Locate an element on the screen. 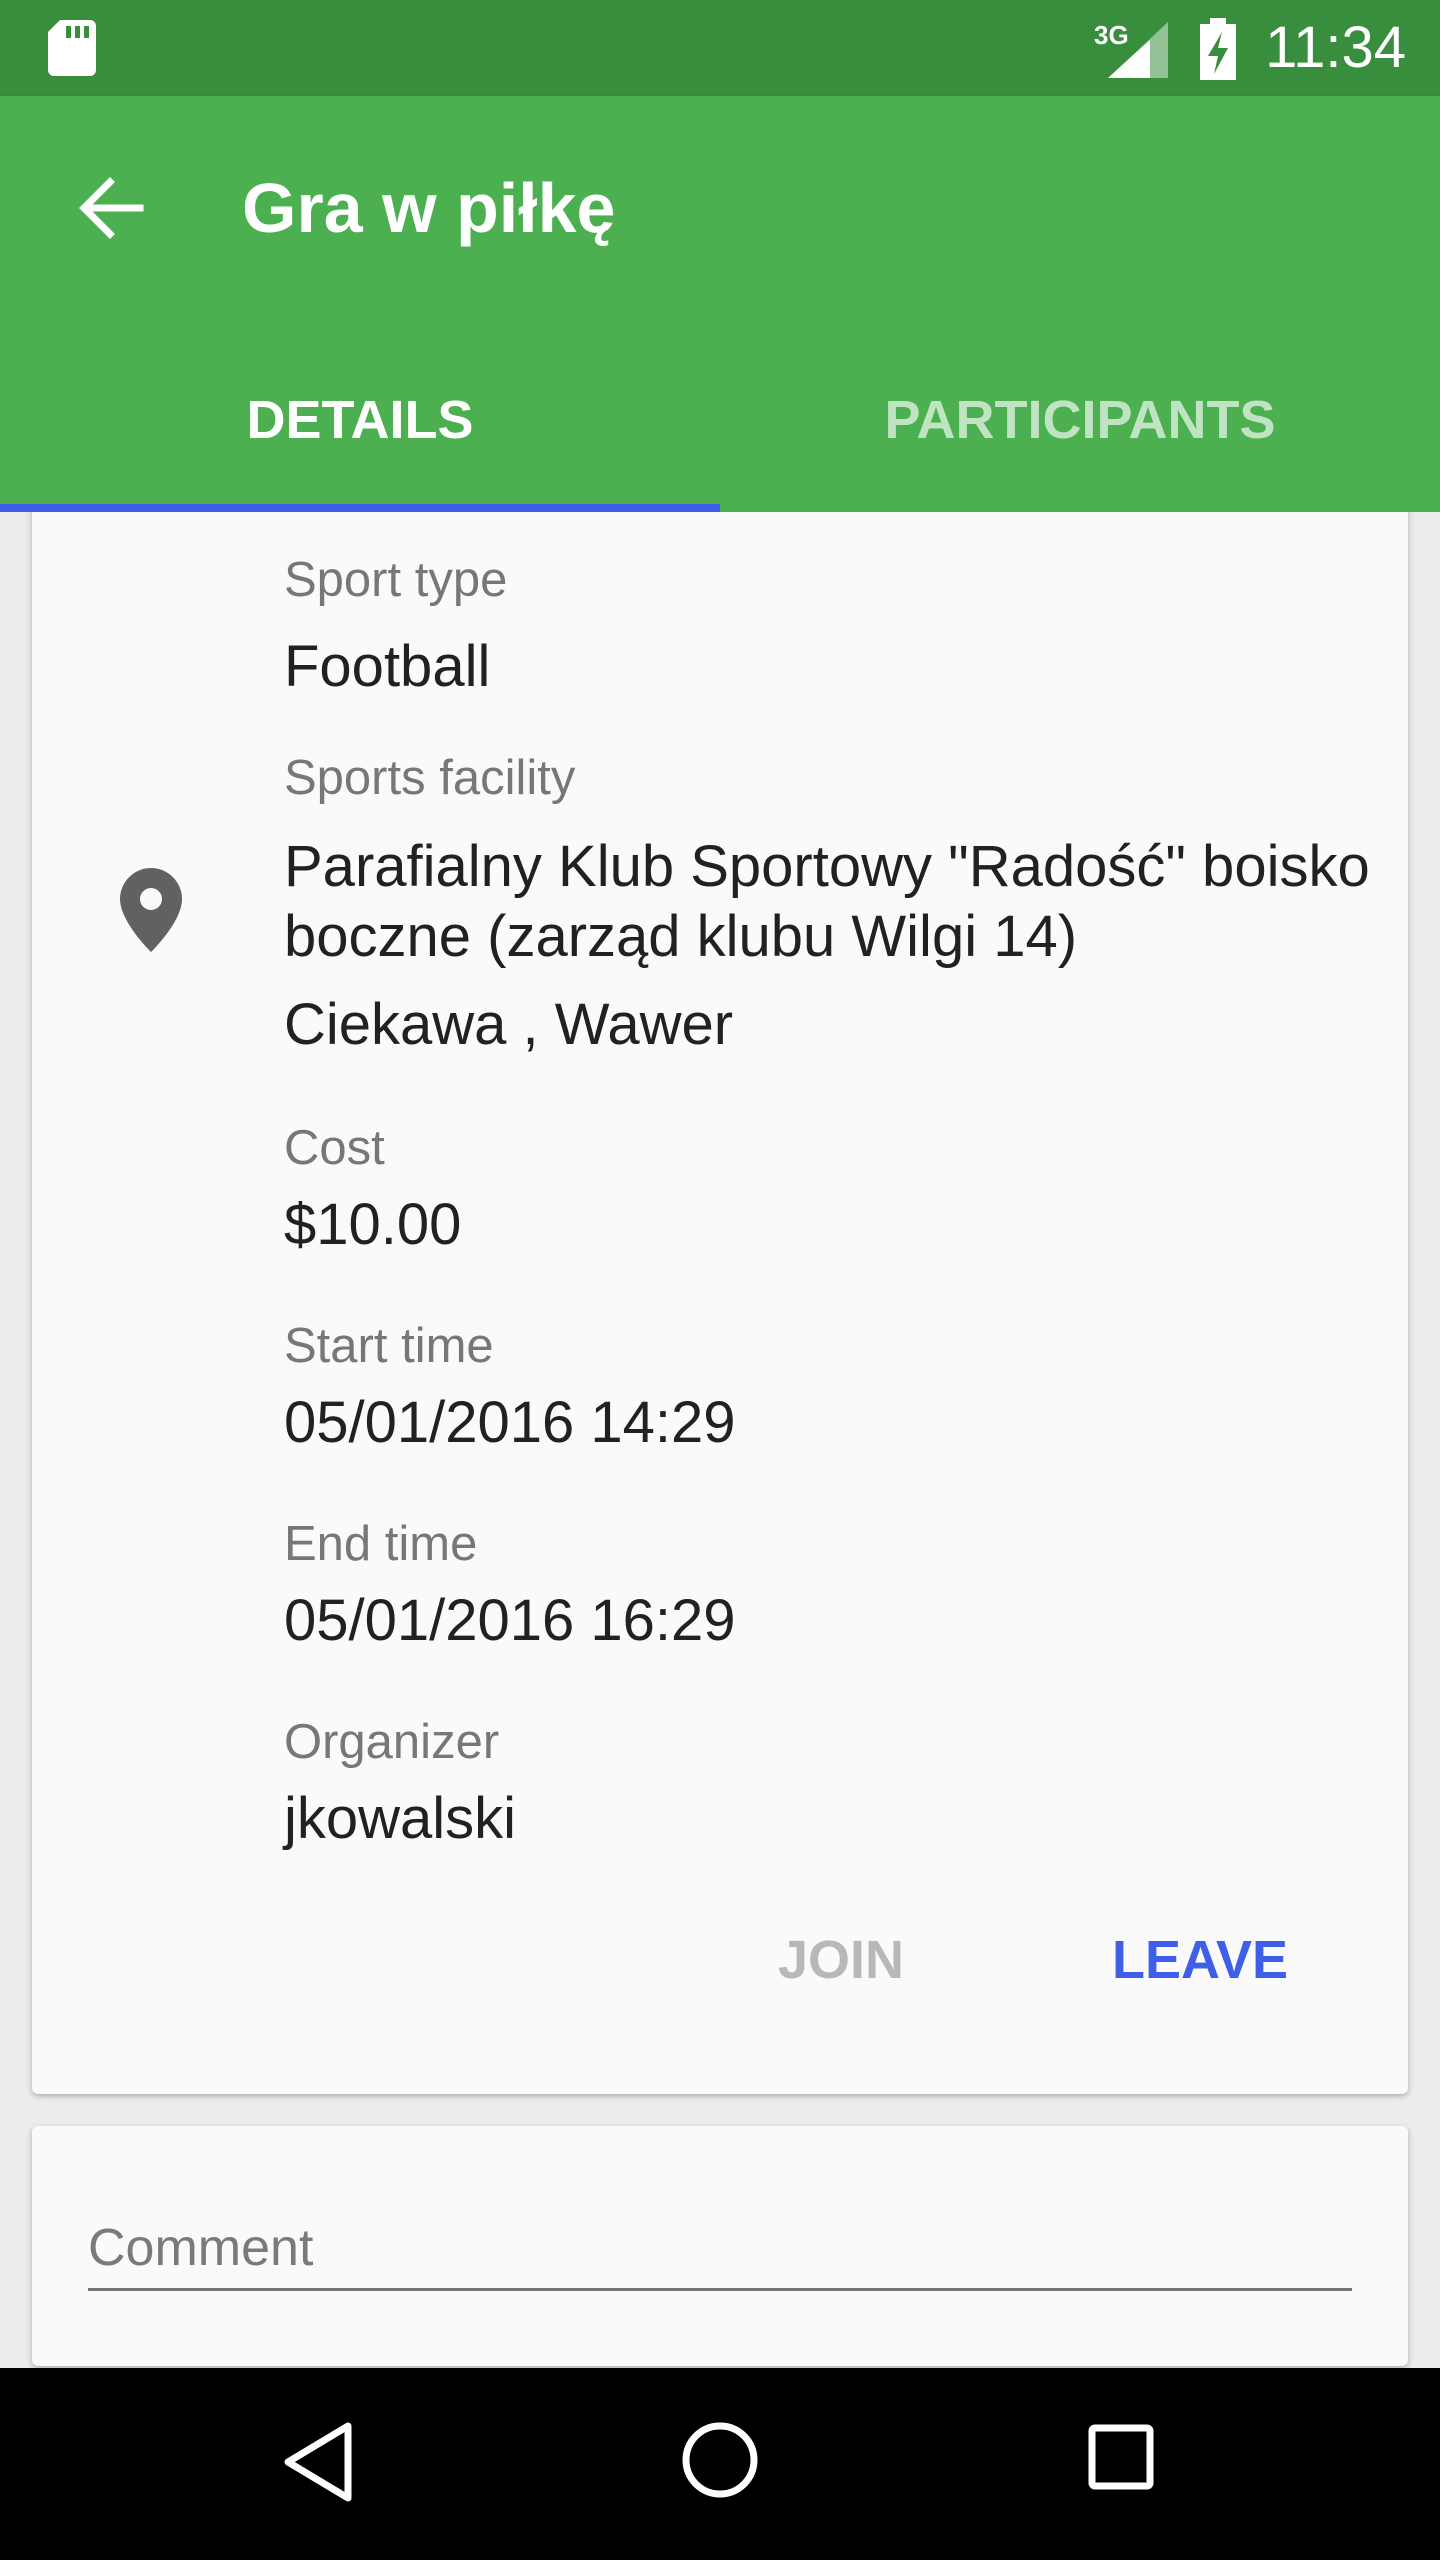 The image size is (1440, 2560). cost-value: $10.00 is located at coordinates (373, 1224).